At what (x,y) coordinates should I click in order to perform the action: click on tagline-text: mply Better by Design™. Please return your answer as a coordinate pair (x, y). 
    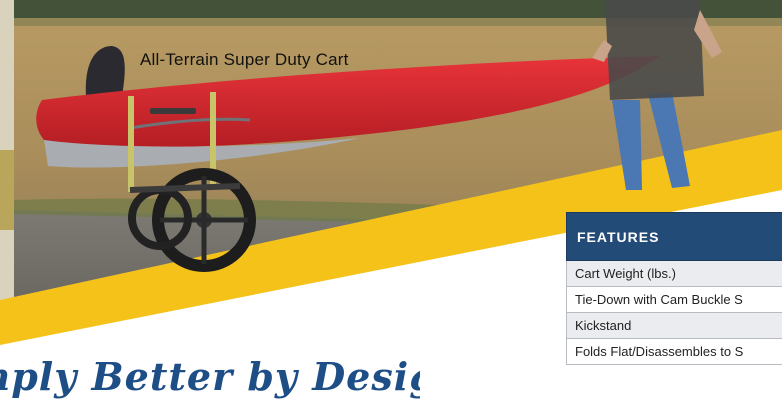
    Looking at the image, I should click on (210, 379).